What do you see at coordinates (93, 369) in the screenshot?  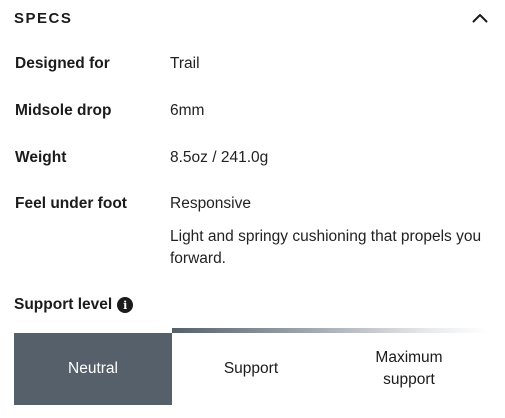 I see `support-option-neutral: Neutral` at bounding box center [93, 369].